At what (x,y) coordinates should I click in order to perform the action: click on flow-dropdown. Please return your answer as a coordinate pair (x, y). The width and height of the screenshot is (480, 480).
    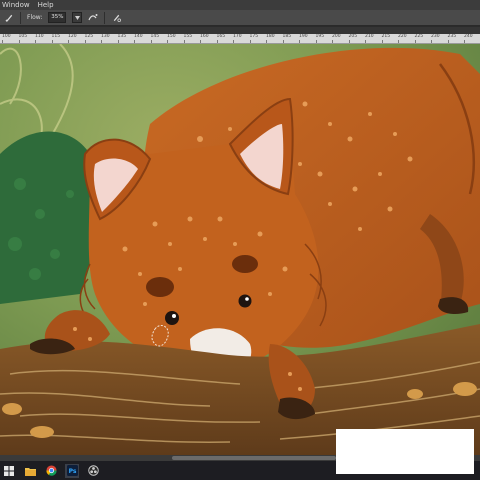
    Looking at the image, I should click on (77, 17).